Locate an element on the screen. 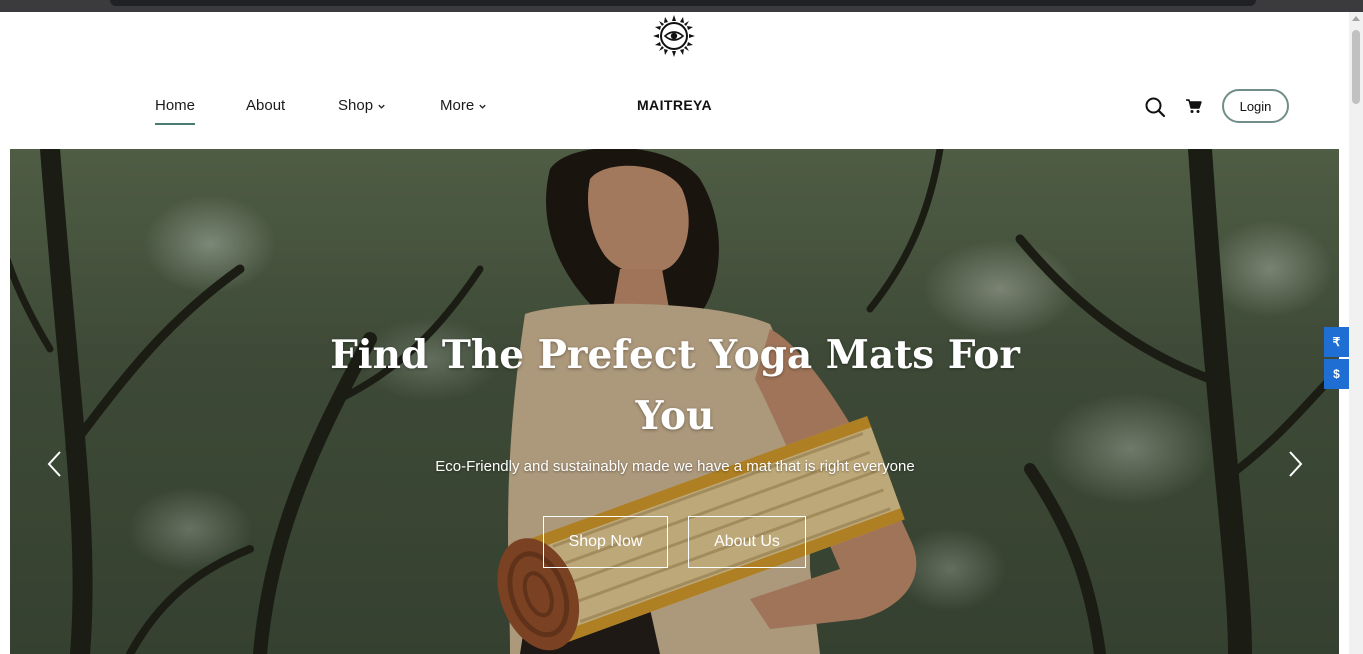  login-button: Login is located at coordinates (1255, 106).